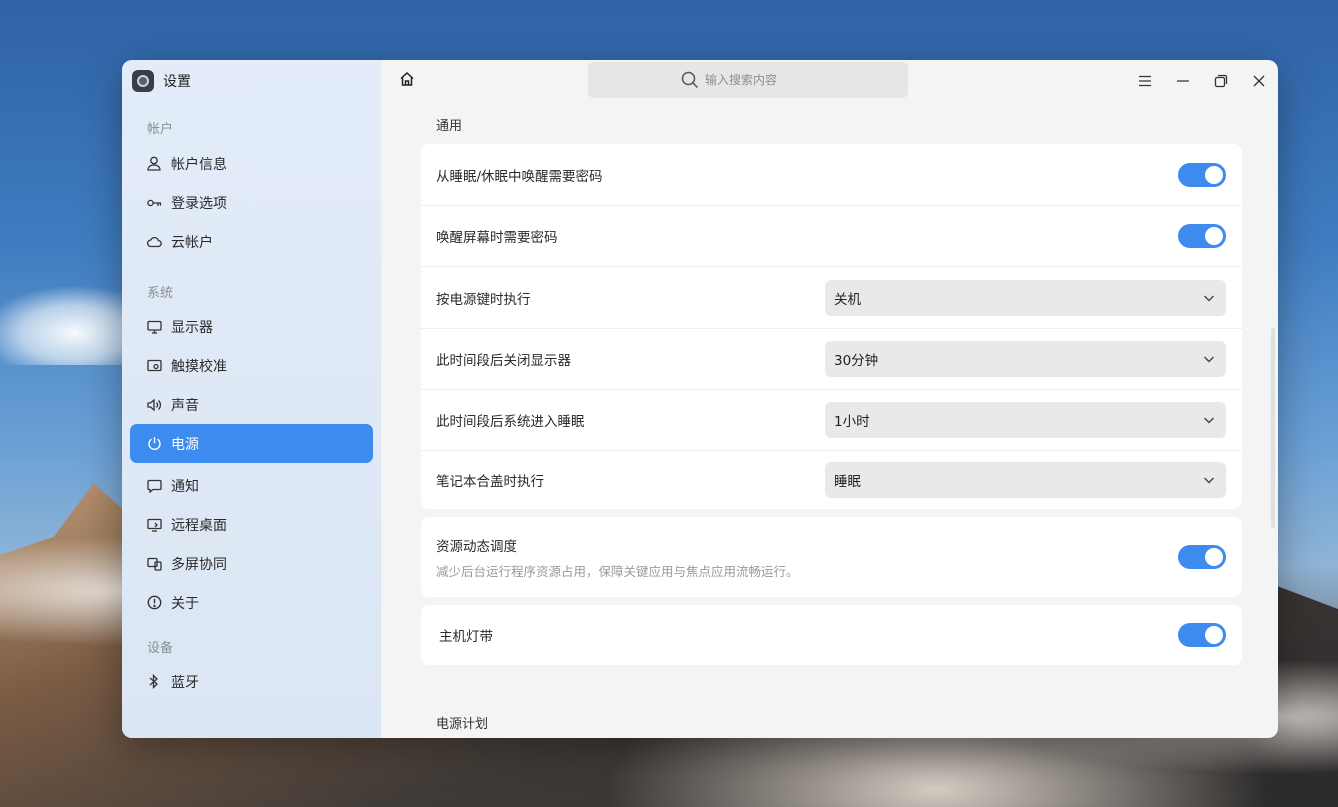 Image resolution: width=1338 pixels, height=807 pixels. What do you see at coordinates (690, 80) in the screenshot?
I see `search-icon` at bounding box center [690, 80].